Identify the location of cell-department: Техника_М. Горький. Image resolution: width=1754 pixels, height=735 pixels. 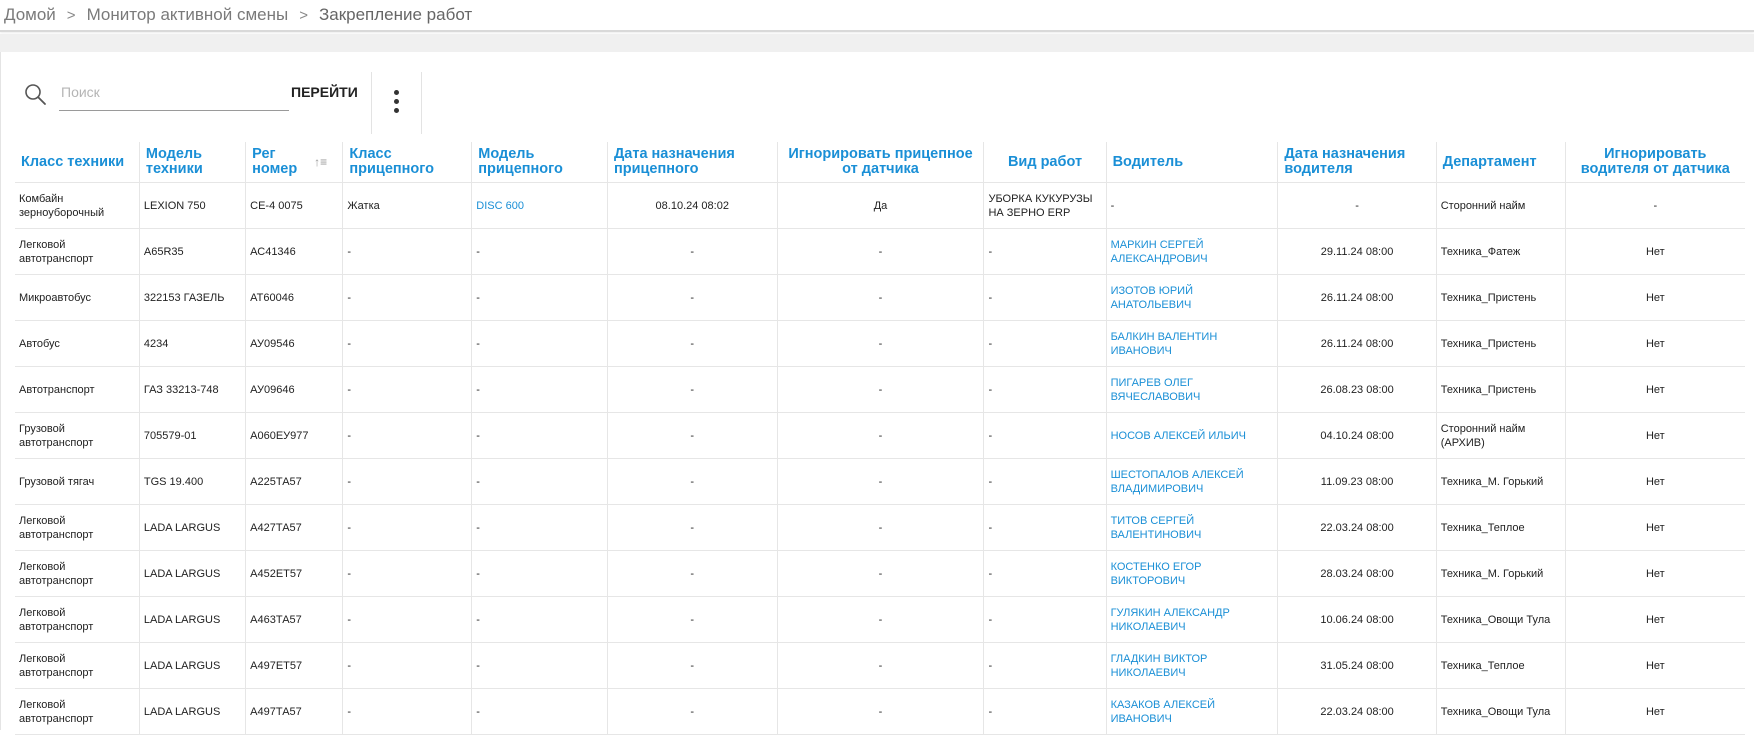
(1500, 573).